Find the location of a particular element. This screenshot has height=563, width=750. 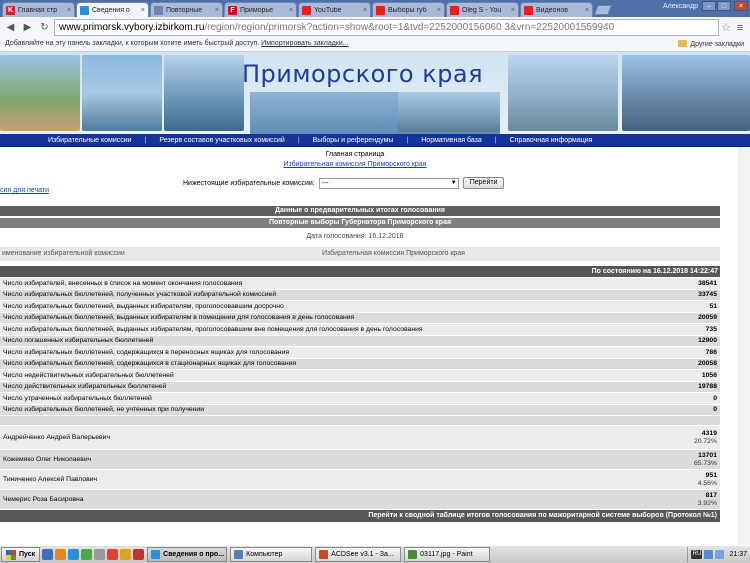

chrome-quick-icon is located at coordinates (87, 554).